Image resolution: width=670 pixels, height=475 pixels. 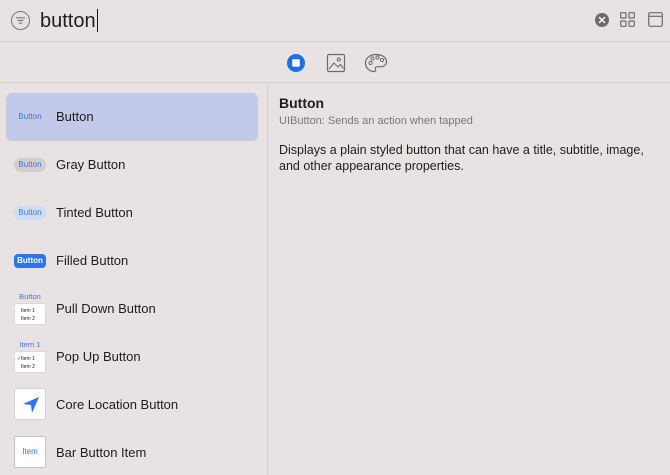 What do you see at coordinates (97, 20) in the screenshot?
I see `text-caret` at bounding box center [97, 20].